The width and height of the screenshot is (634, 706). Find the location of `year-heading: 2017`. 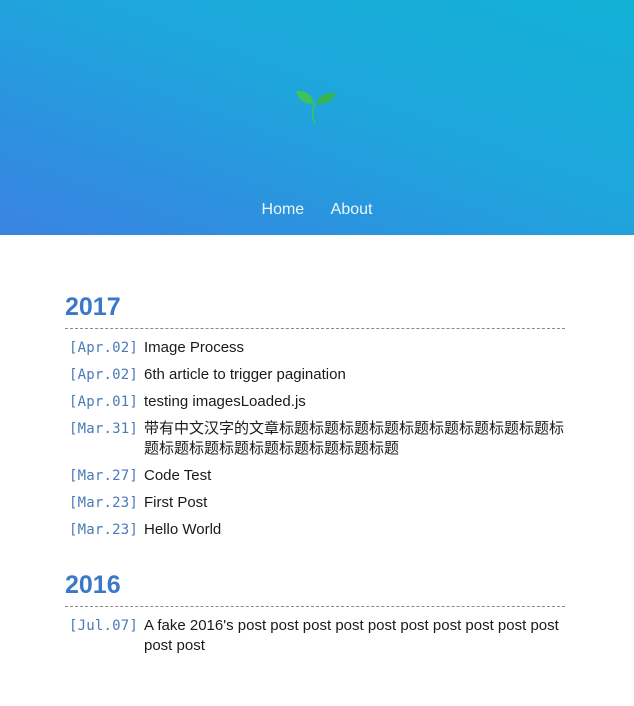

year-heading: 2017 is located at coordinates (315, 310).